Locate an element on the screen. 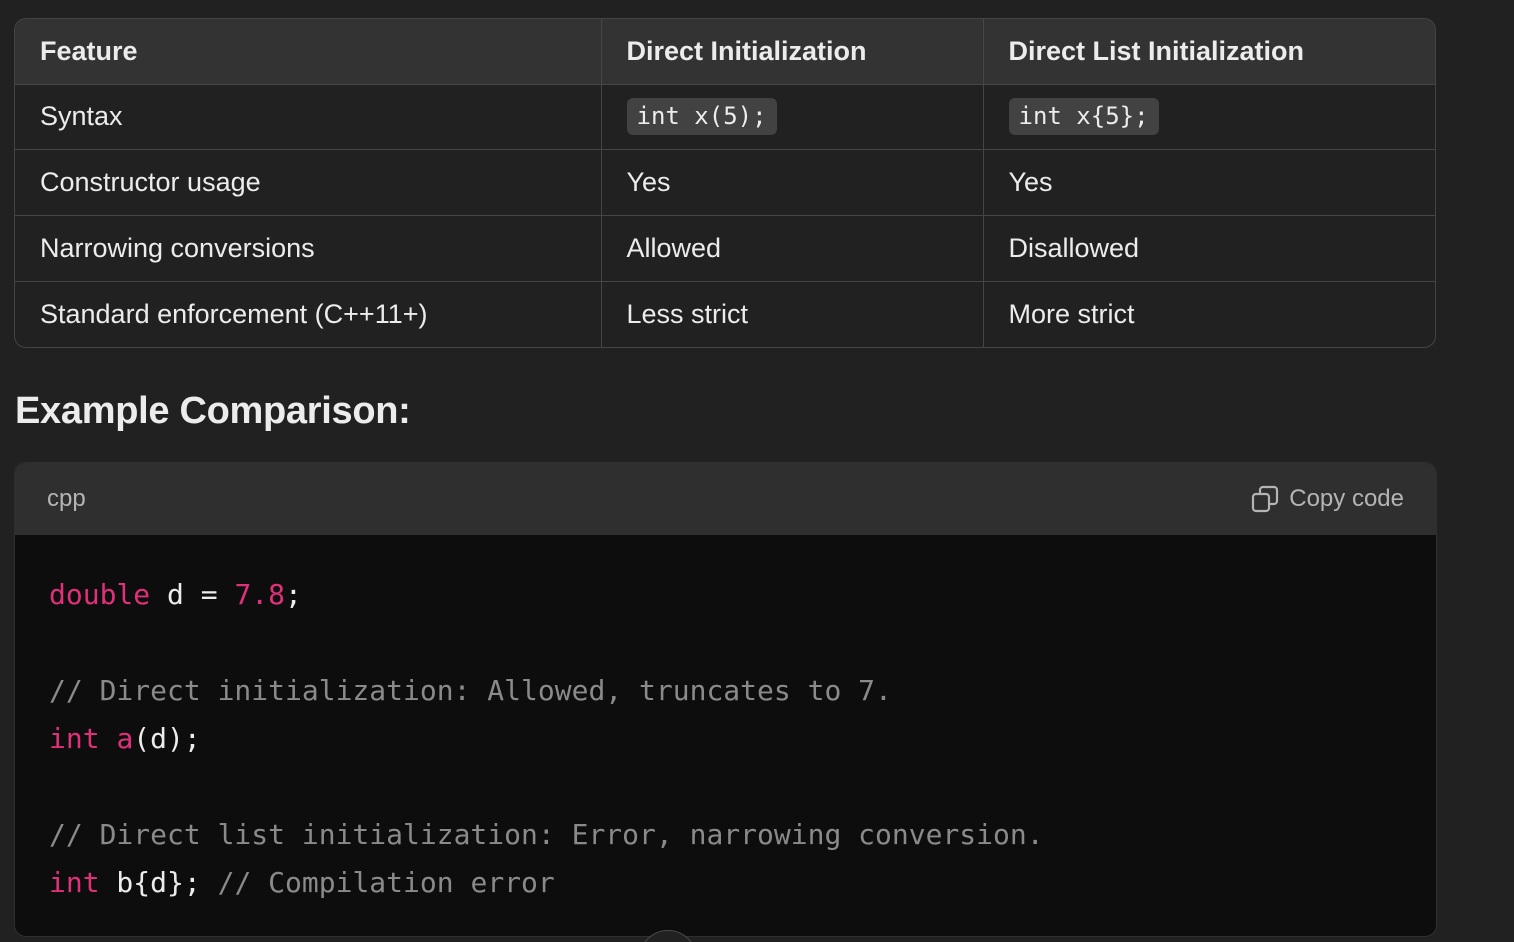 This screenshot has width=1514, height=942. inline-code: int x(5); is located at coordinates (701, 117).